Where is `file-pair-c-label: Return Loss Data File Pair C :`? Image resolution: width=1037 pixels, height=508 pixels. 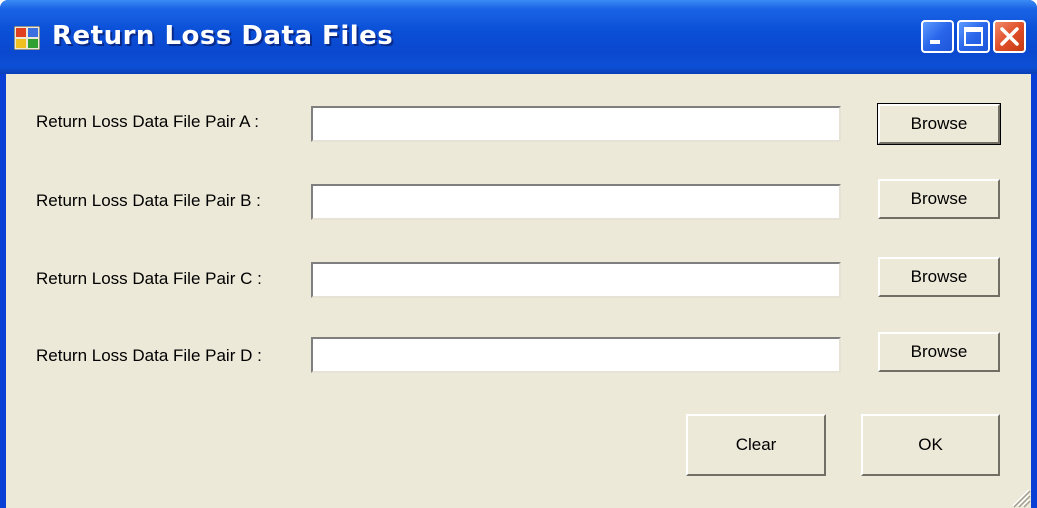 file-pair-c-label: Return Loss Data File Pair C : is located at coordinates (149, 278).